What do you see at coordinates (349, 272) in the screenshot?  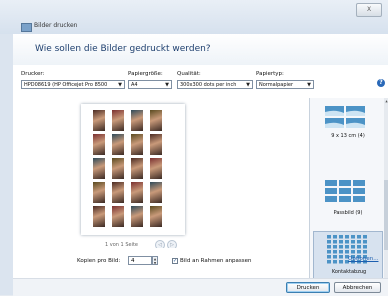 I see `layout-label-kontaktabzug: Kontaktabzug` at bounding box center [349, 272].